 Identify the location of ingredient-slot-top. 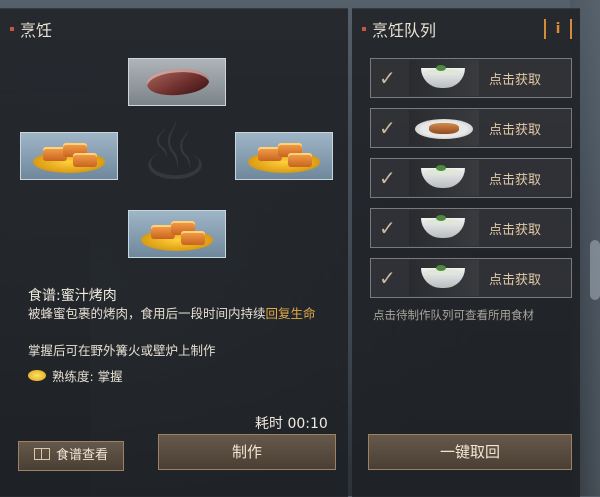
(177, 82).